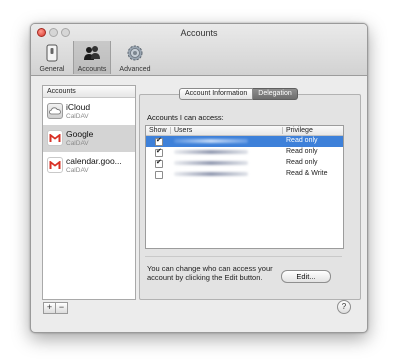 This screenshot has height=363, width=400. I want to click on accounts-people-icon, so click(92, 53).